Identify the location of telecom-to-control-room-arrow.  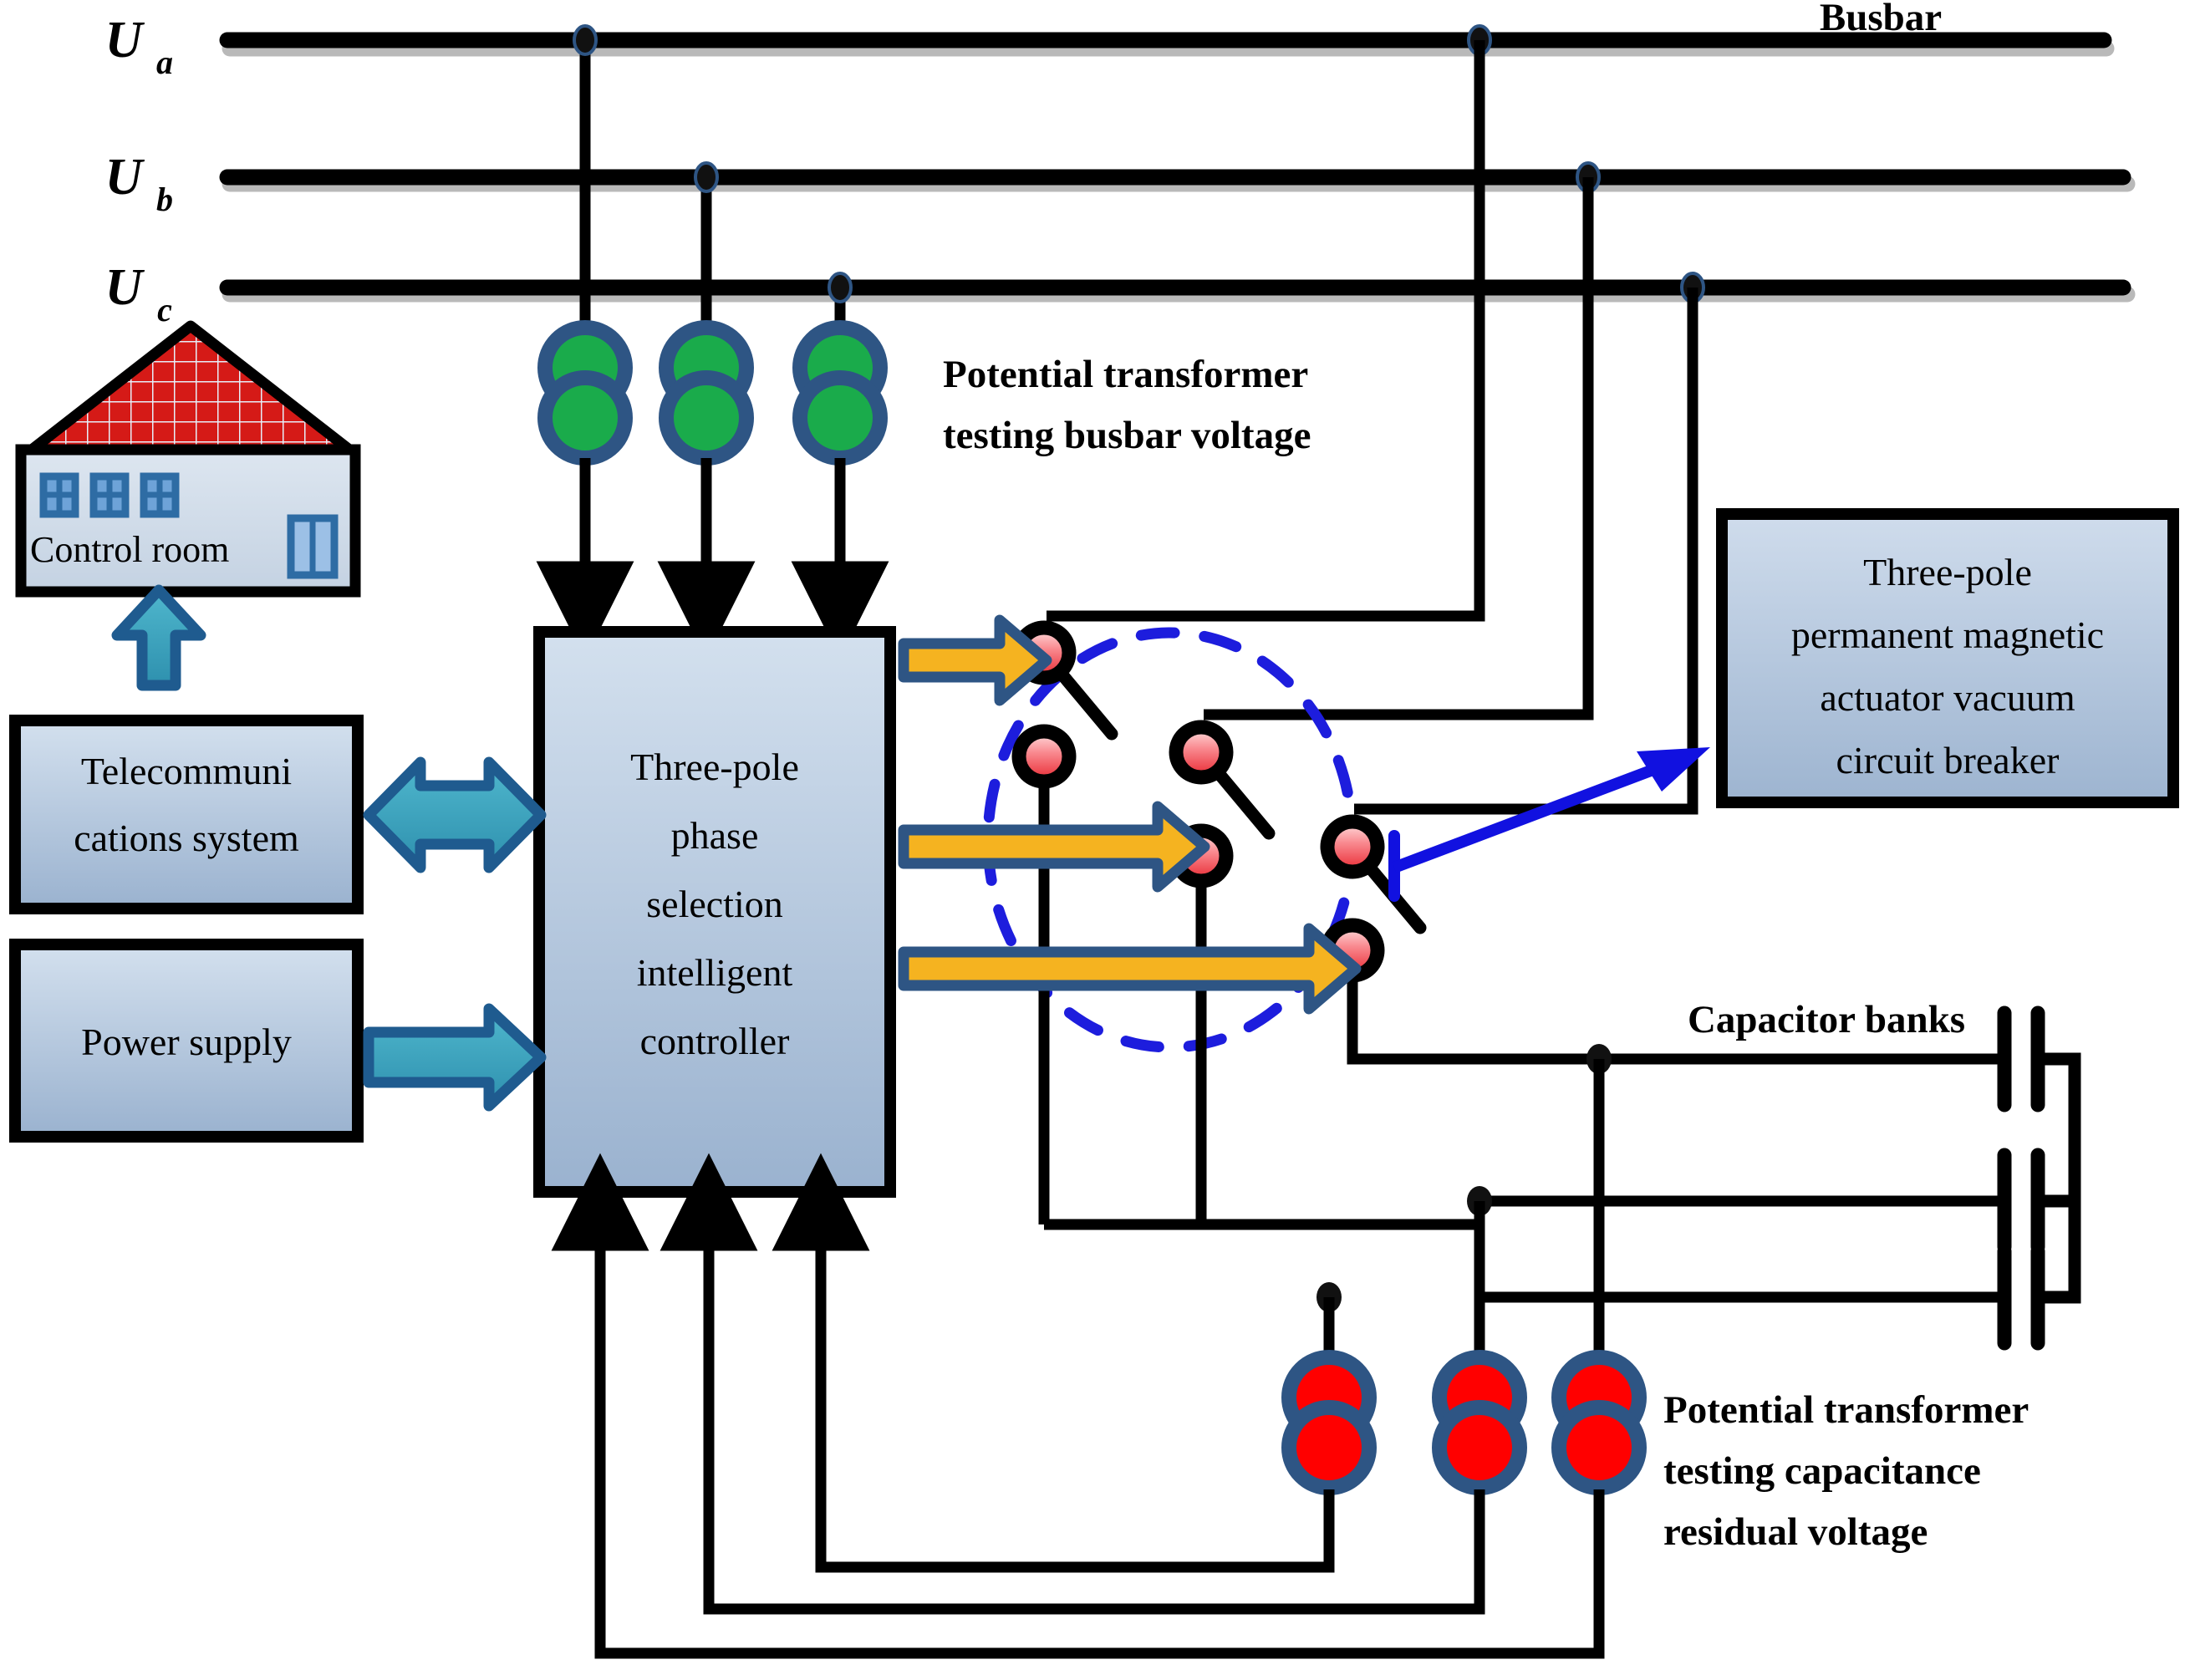
(158, 637).